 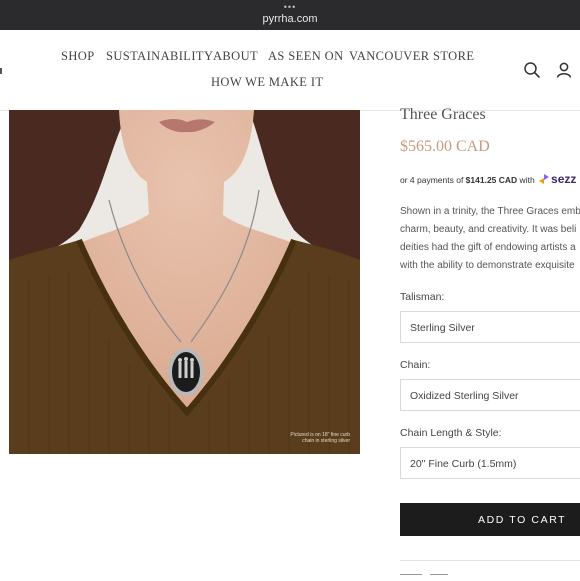 What do you see at coordinates (527, 180) in the screenshot?
I see `installment-with: with` at bounding box center [527, 180].